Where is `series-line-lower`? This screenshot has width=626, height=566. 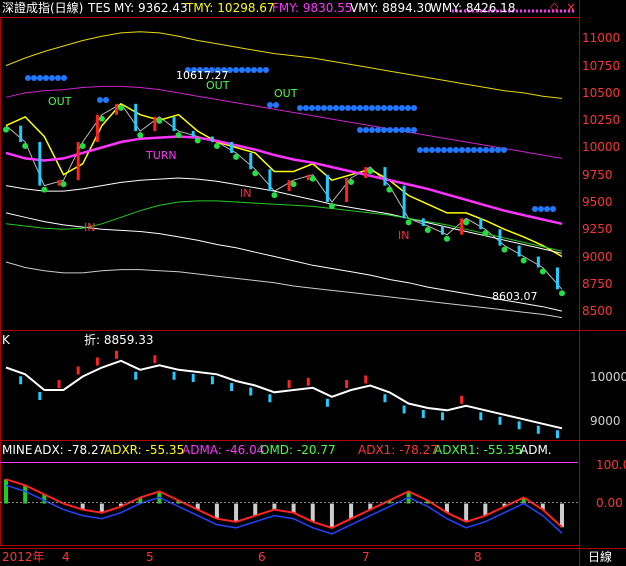
series-line-lower is located at coordinates (284, 290).